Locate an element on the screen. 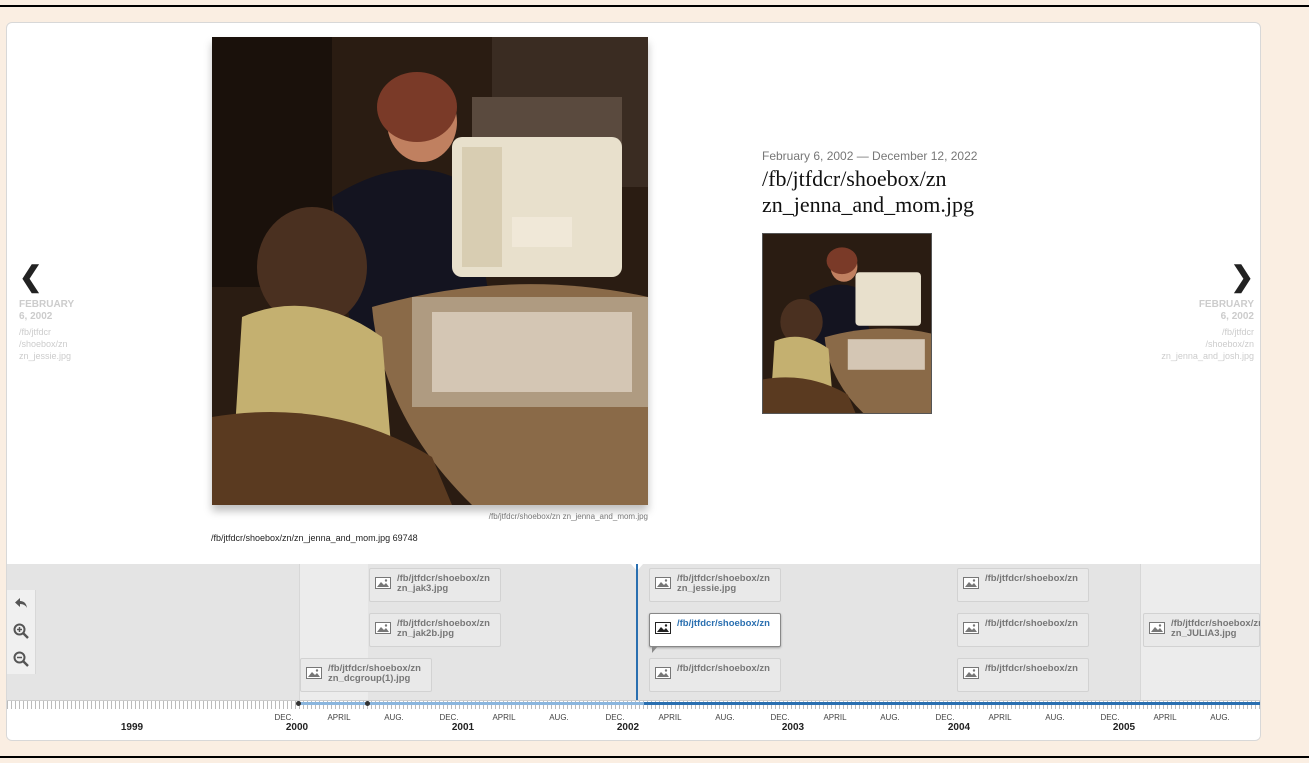 This screenshot has width=1309, height=763. chevron-left-icon: ❮ is located at coordinates (74, 277).